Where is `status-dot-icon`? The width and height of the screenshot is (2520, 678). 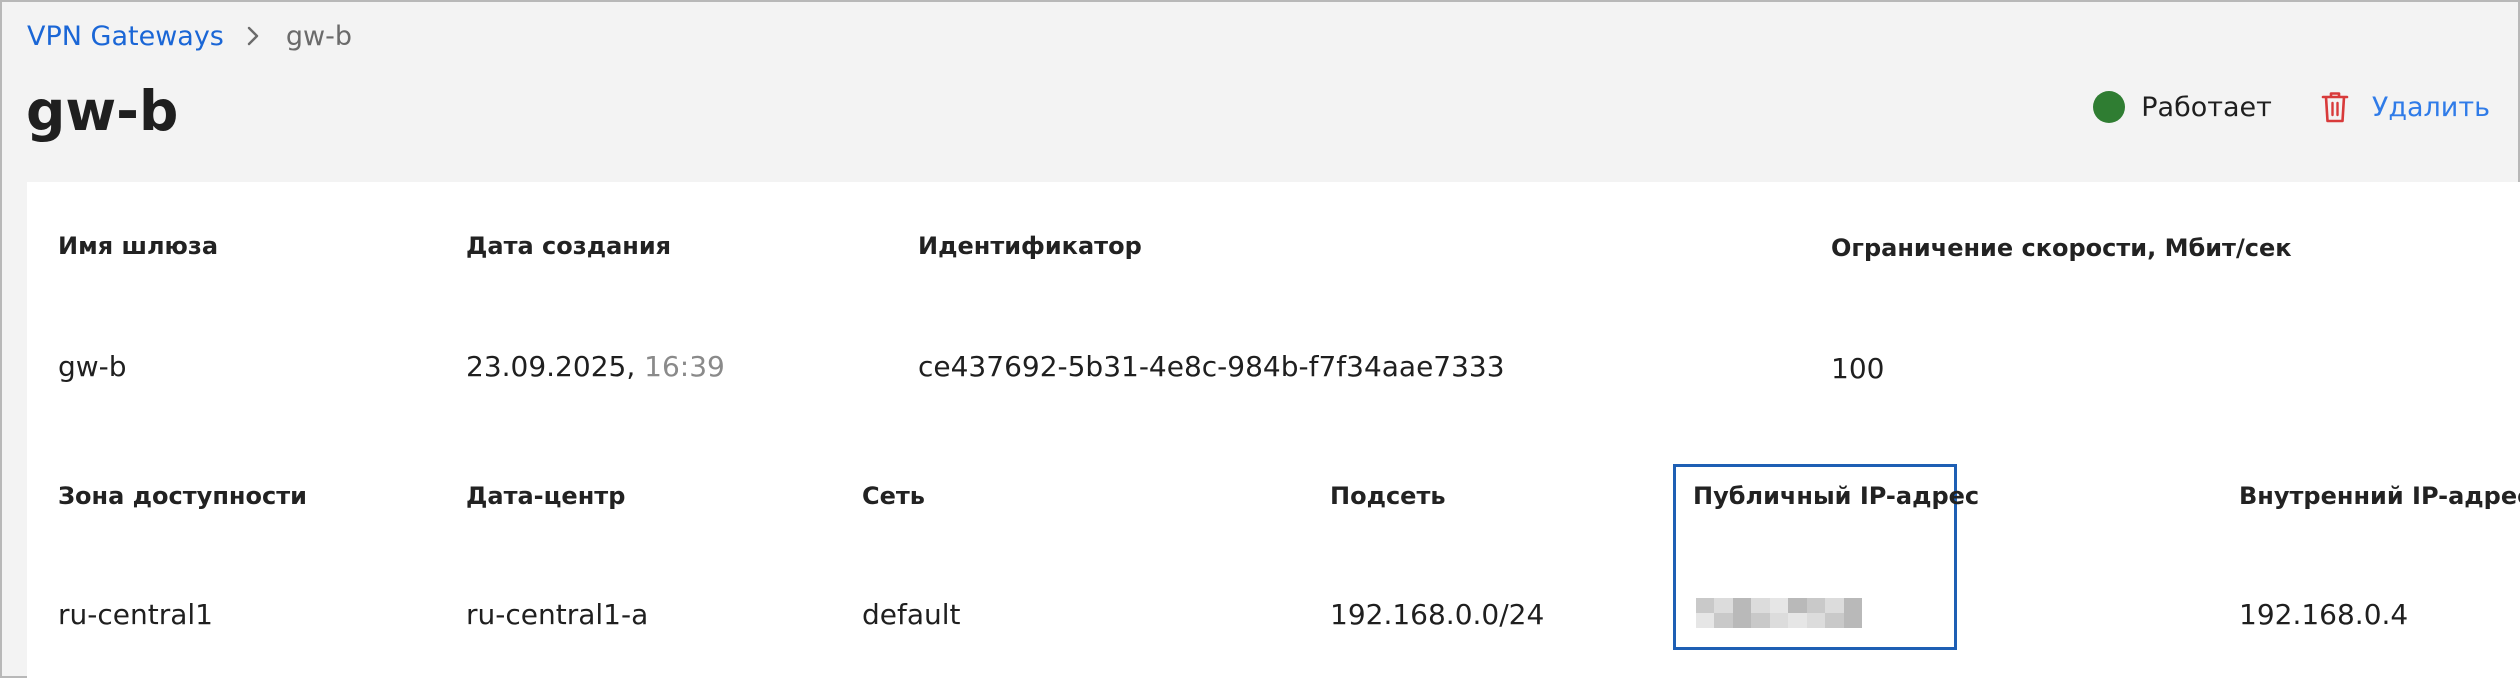 status-dot-icon is located at coordinates (2109, 107).